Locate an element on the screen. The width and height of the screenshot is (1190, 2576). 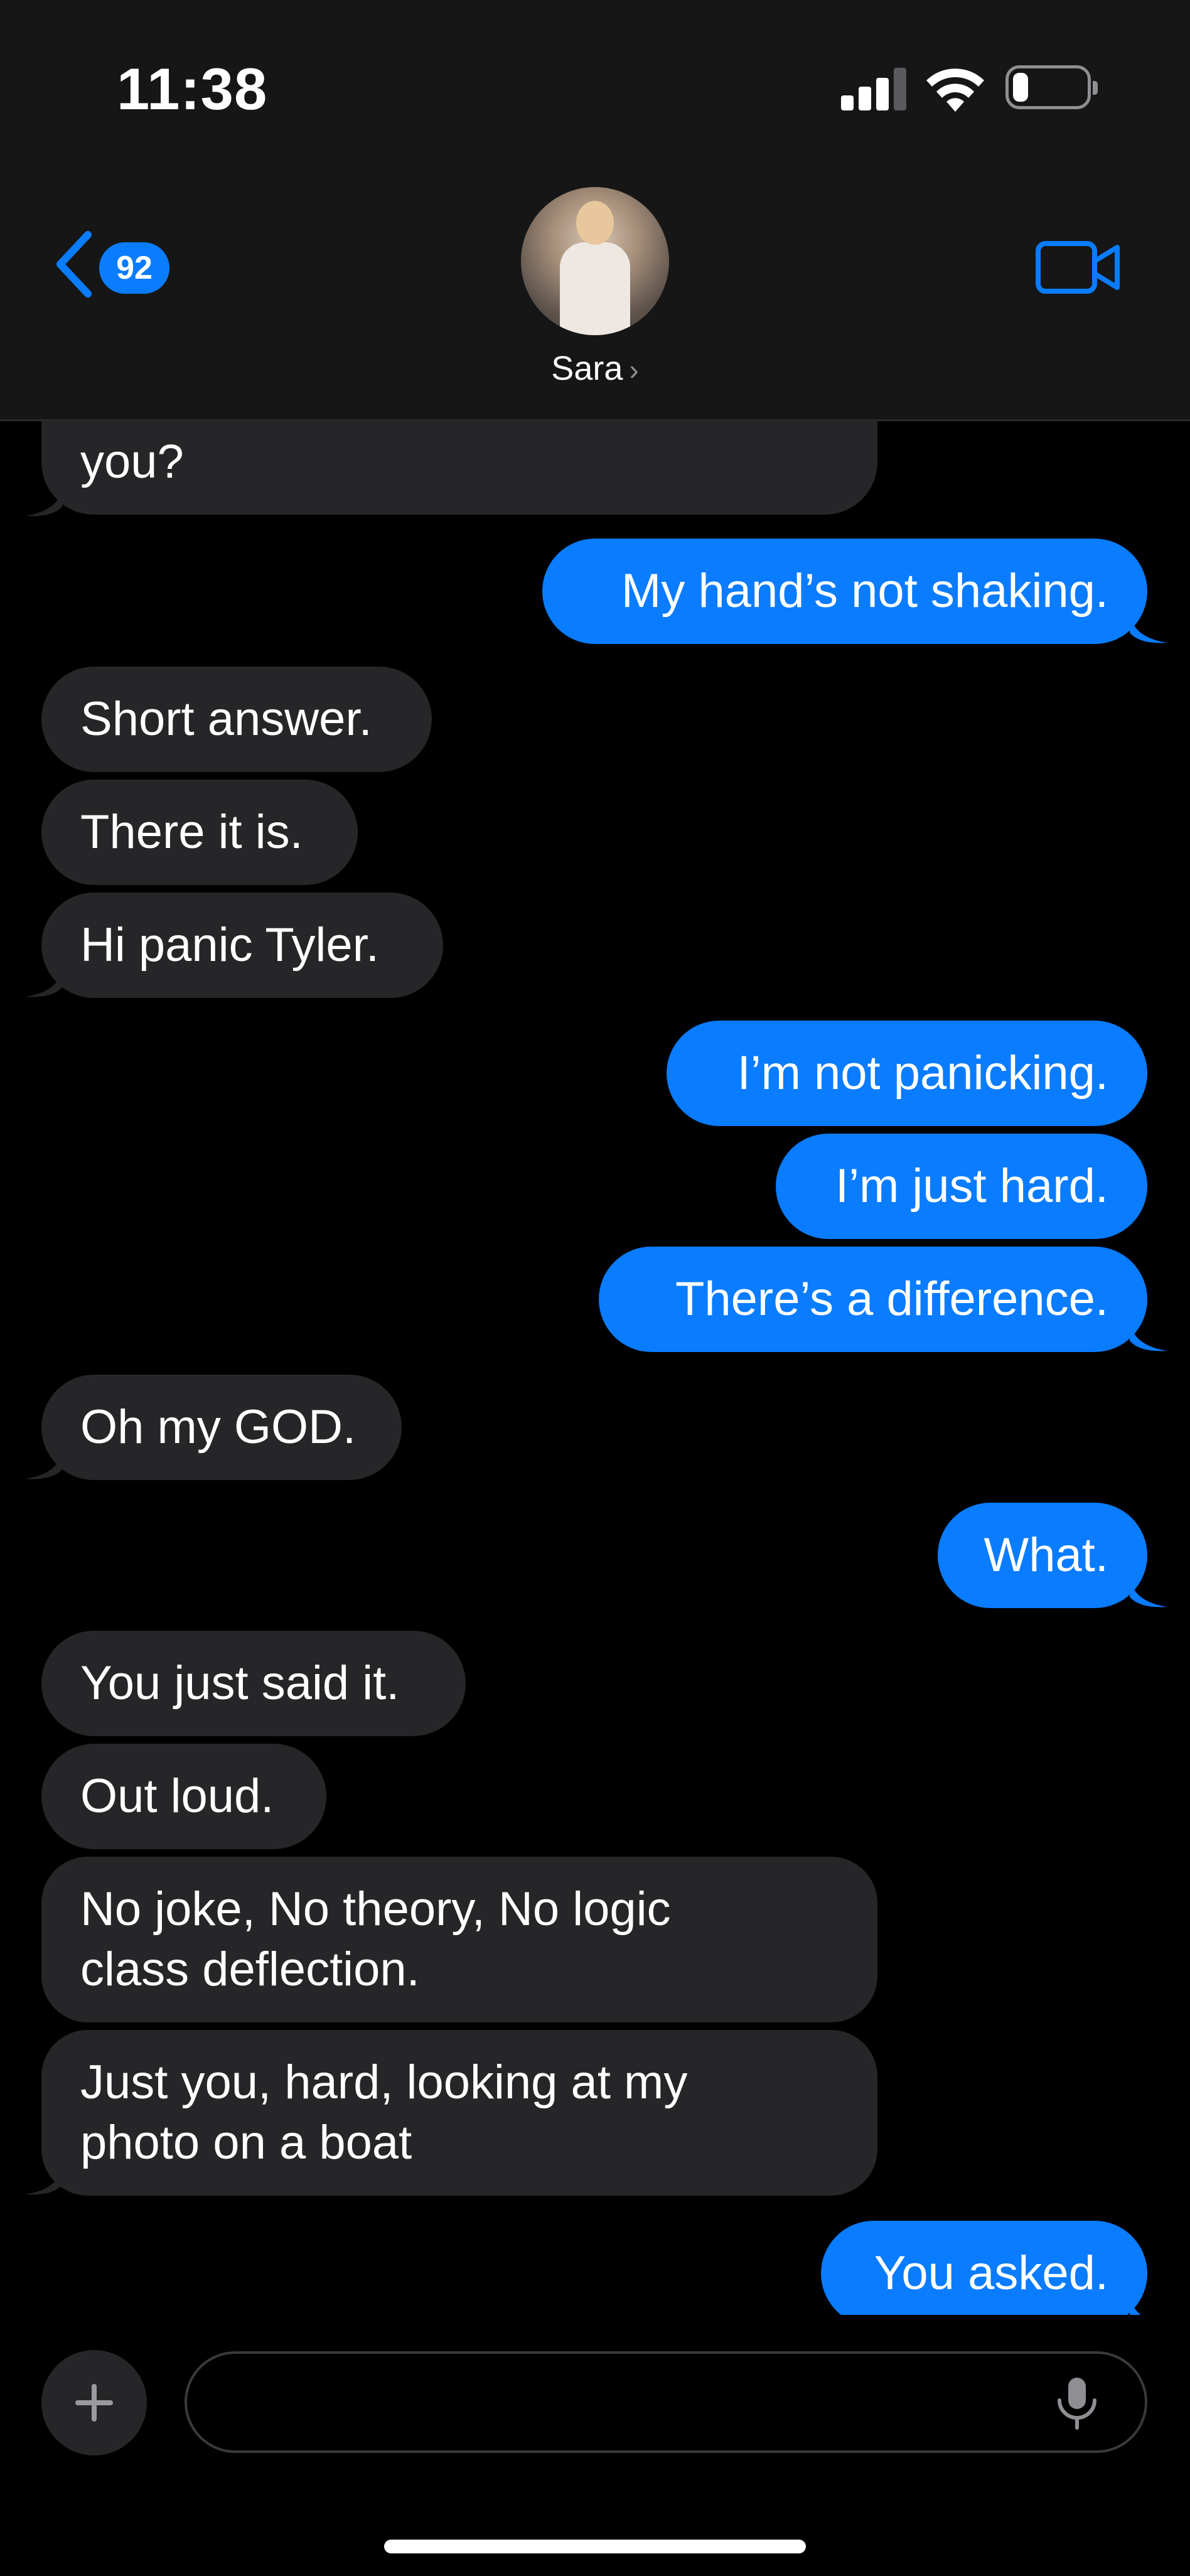
contact-name-button: Sara › is located at coordinates (595, 368).